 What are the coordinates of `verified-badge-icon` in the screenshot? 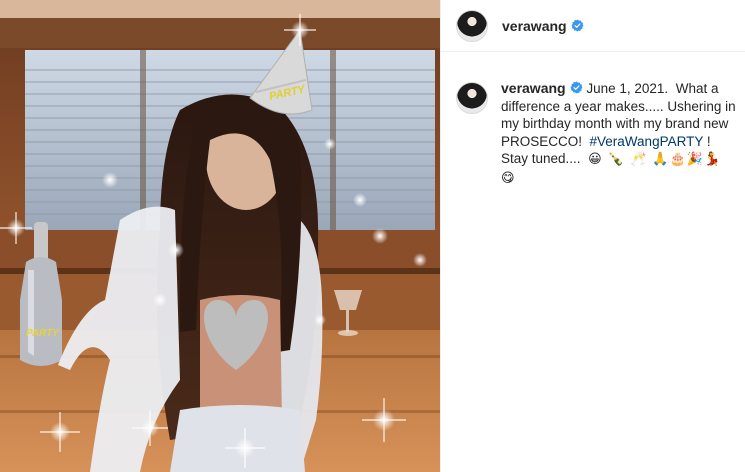 It's located at (577, 25).